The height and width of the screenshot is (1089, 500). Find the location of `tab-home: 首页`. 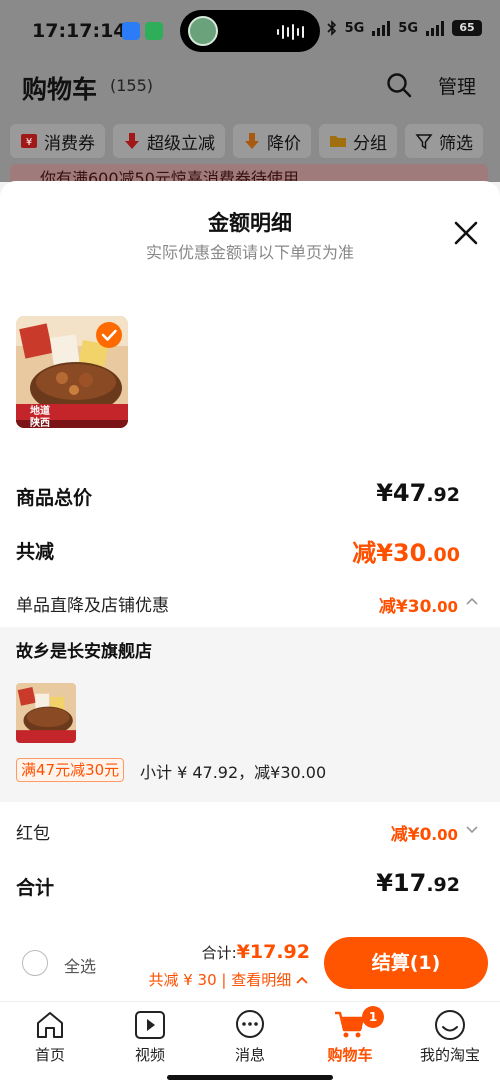

tab-home: 首页 is located at coordinates (50, 1036).